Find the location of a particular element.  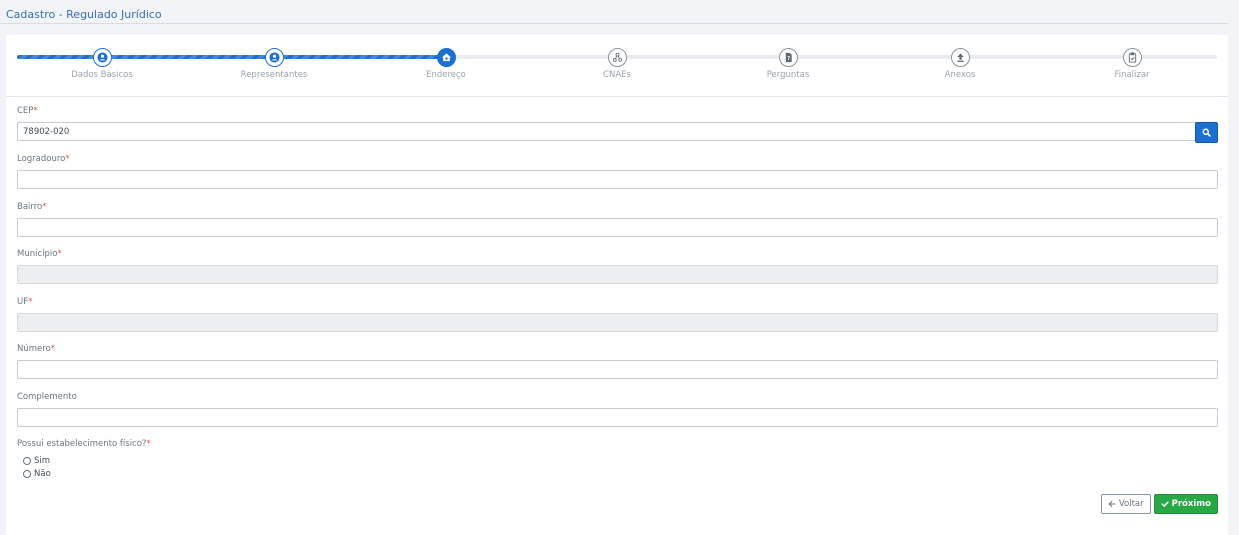

step-cnaes: CNAEs is located at coordinates (617, 64).